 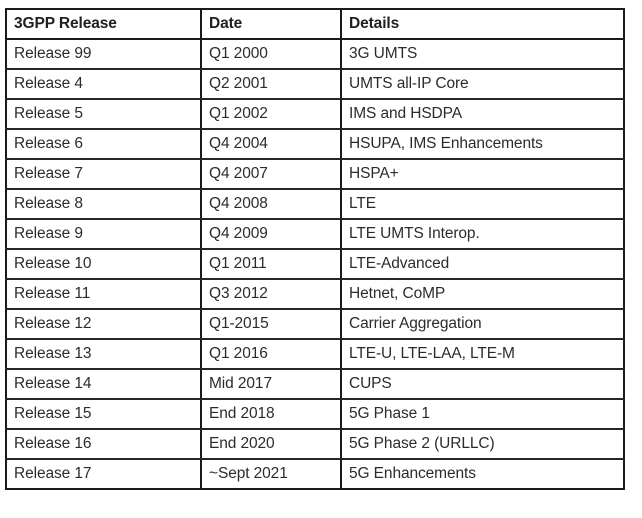 I want to click on cell-date: ~Sept 2021, so click(x=271, y=474).